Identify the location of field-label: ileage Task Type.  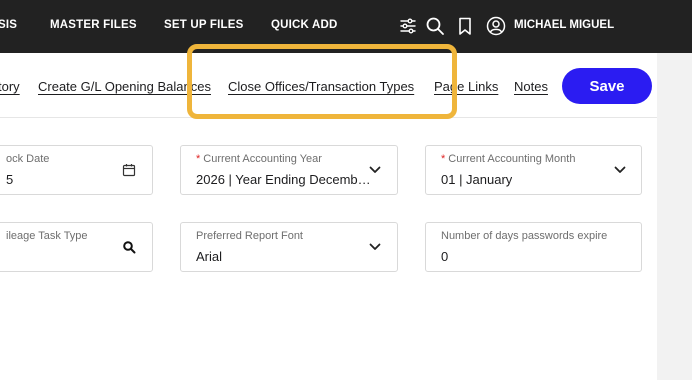
(47, 236).